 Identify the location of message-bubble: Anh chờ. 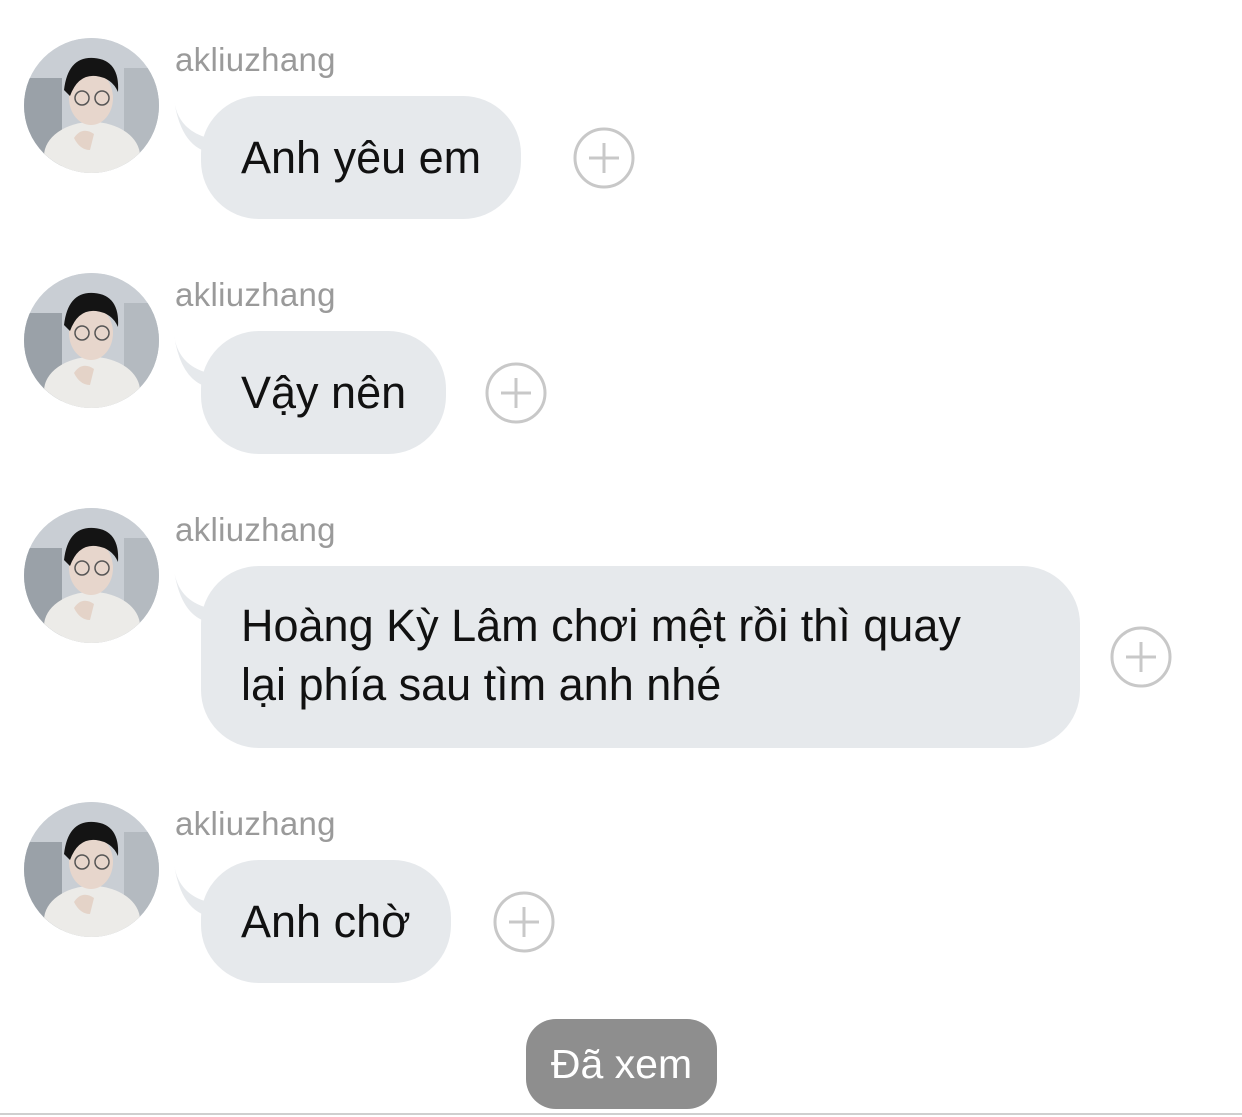
(326, 921).